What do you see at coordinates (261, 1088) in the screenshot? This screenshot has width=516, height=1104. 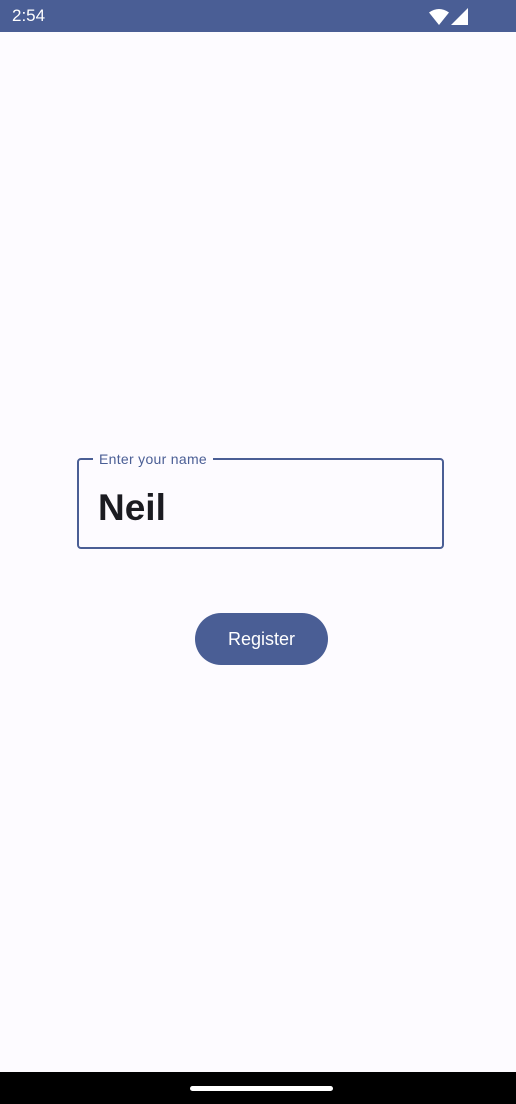 I see `home-handle` at bounding box center [261, 1088].